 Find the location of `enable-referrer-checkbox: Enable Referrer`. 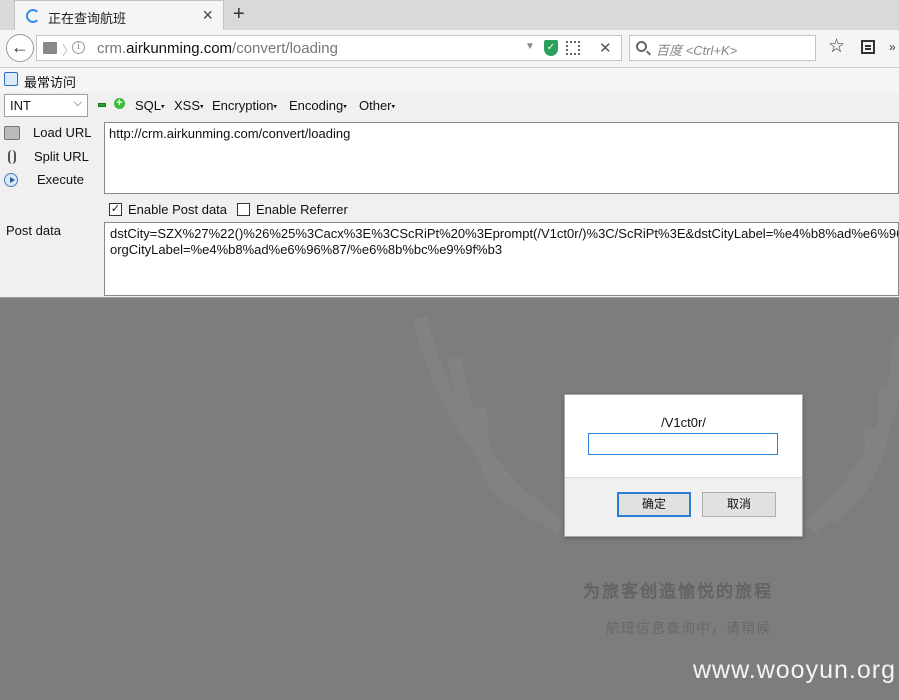

enable-referrer-checkbox: Enable Referrer is located at coordinates (294, 210).